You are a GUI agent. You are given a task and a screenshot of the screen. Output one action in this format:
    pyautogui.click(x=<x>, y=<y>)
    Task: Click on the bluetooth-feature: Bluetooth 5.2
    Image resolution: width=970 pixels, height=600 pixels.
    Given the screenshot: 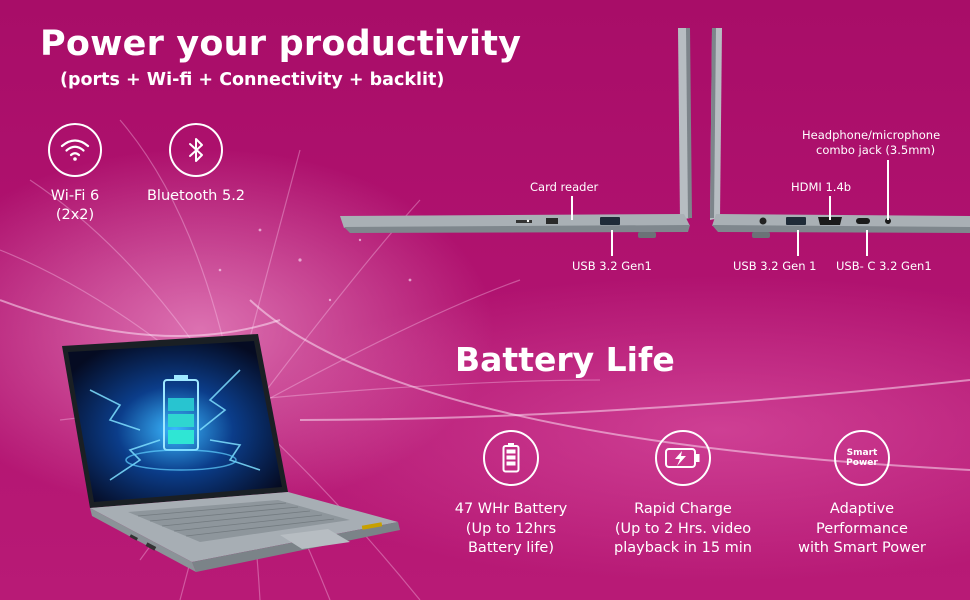 What is the action you would take?
    pyautogui.click(x=196, y=164)
    